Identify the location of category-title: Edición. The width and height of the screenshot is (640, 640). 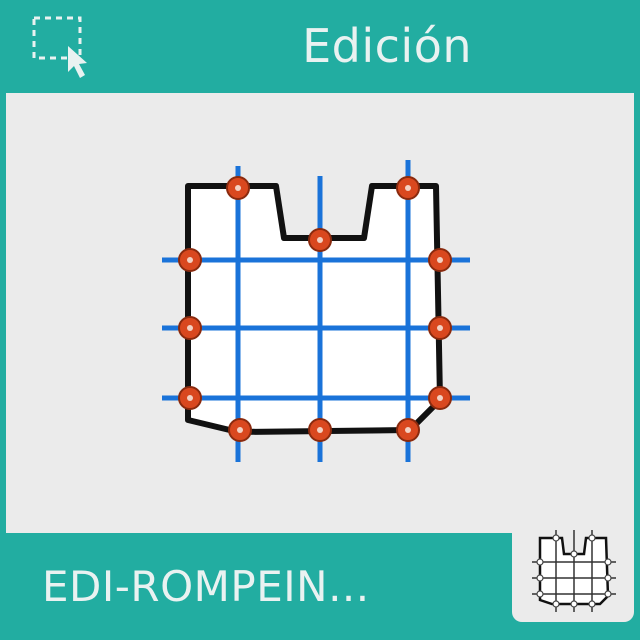
(387, 46).